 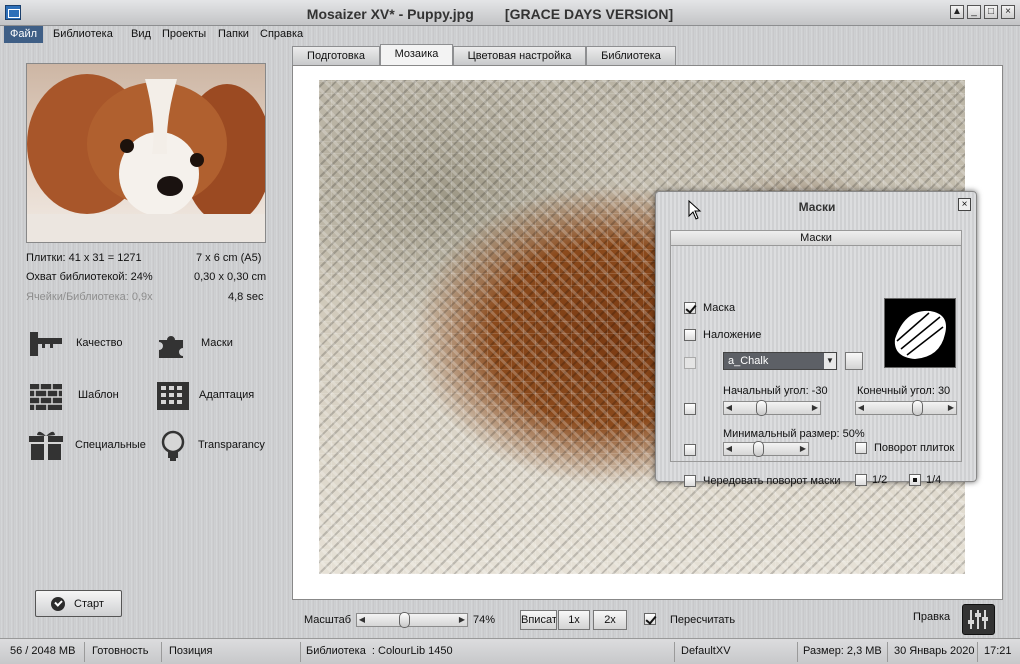 What do you see at coordinates (854, 361) in the screenshot?
I see `mask-browse-button` at bounding box center [854, 361].